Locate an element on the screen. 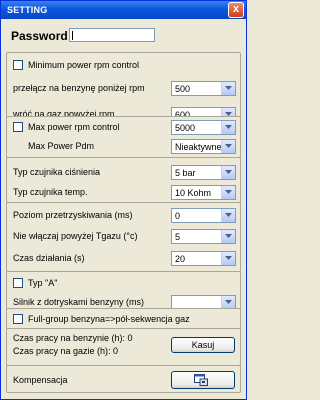  pressure-sensor-label: Typ czujnika ciśnienia is located at coordinates (57, 172).